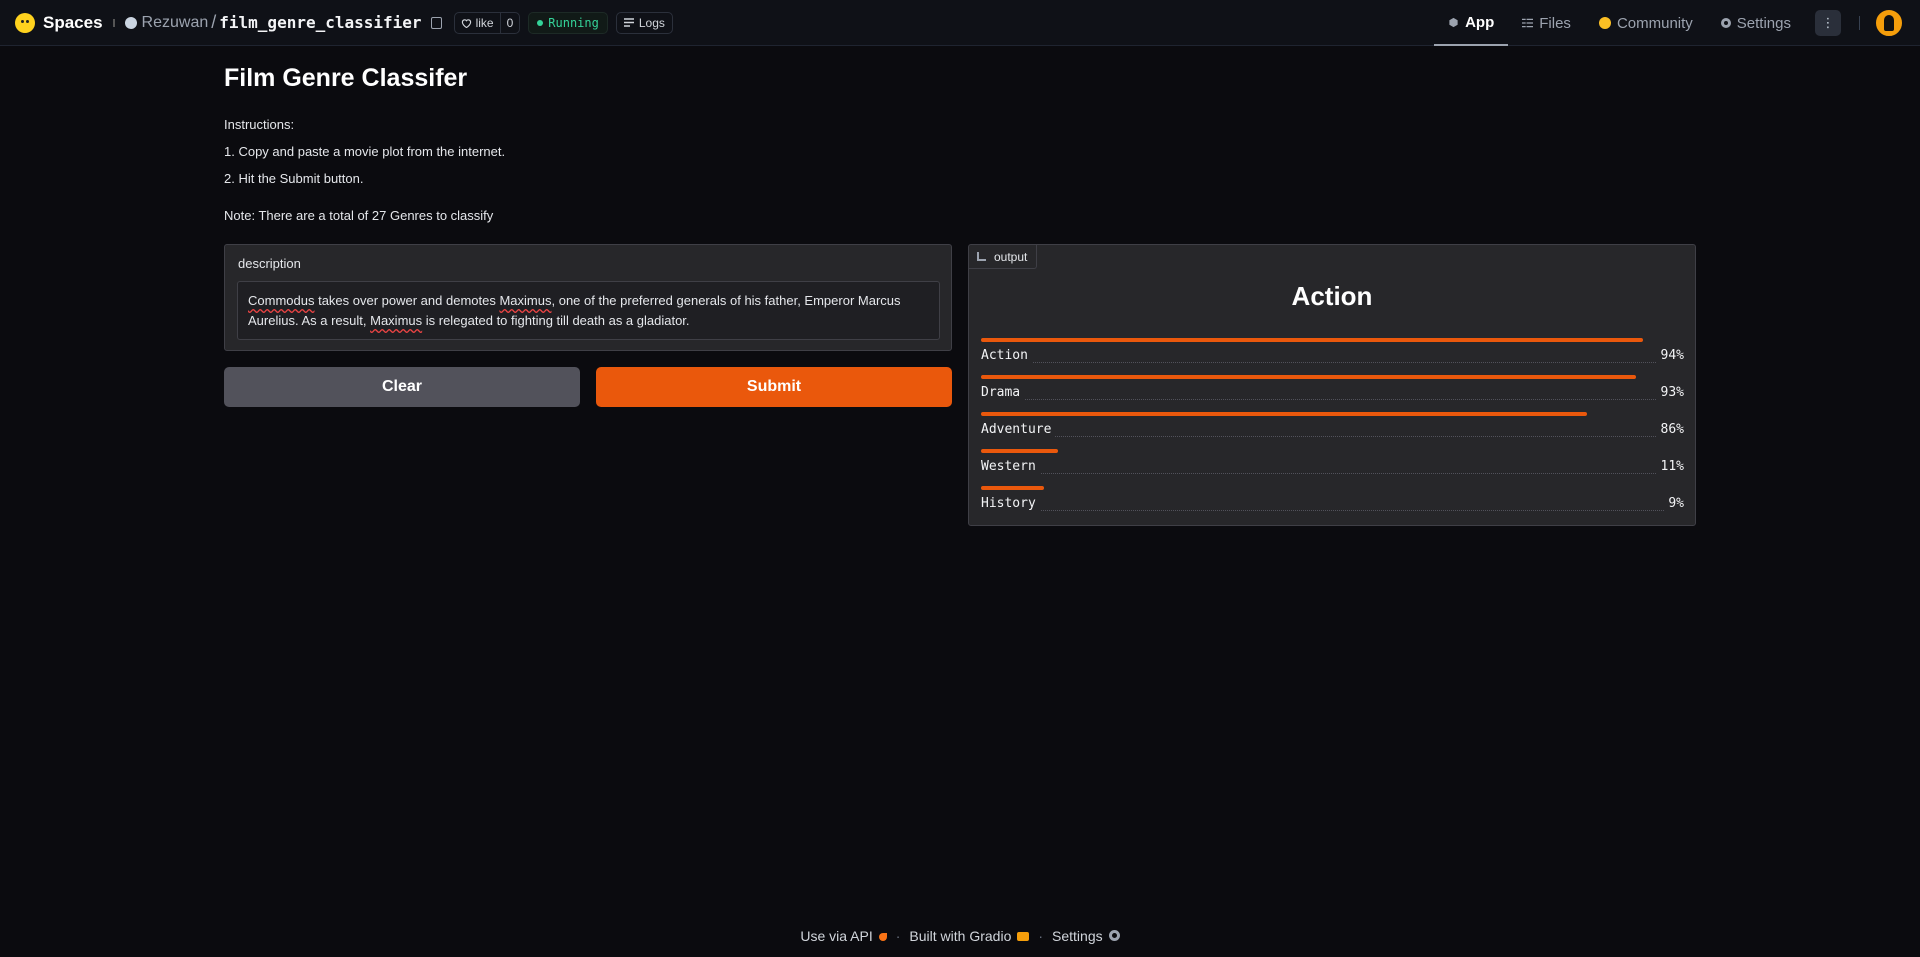 Image resolution: width=1920 pixels, height=957 pixels. I want to click on chart-icon, so click(981, 256).